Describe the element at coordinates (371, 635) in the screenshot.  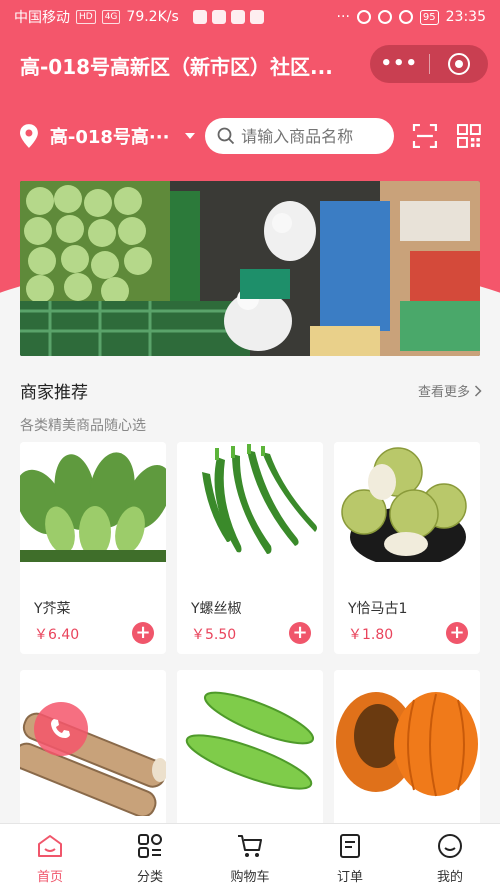
I see `product-price: ￥1.80` at that location.